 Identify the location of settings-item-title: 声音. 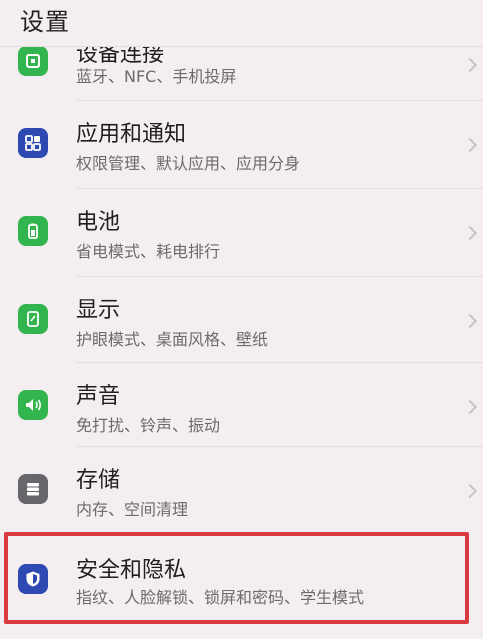
(98, 396).